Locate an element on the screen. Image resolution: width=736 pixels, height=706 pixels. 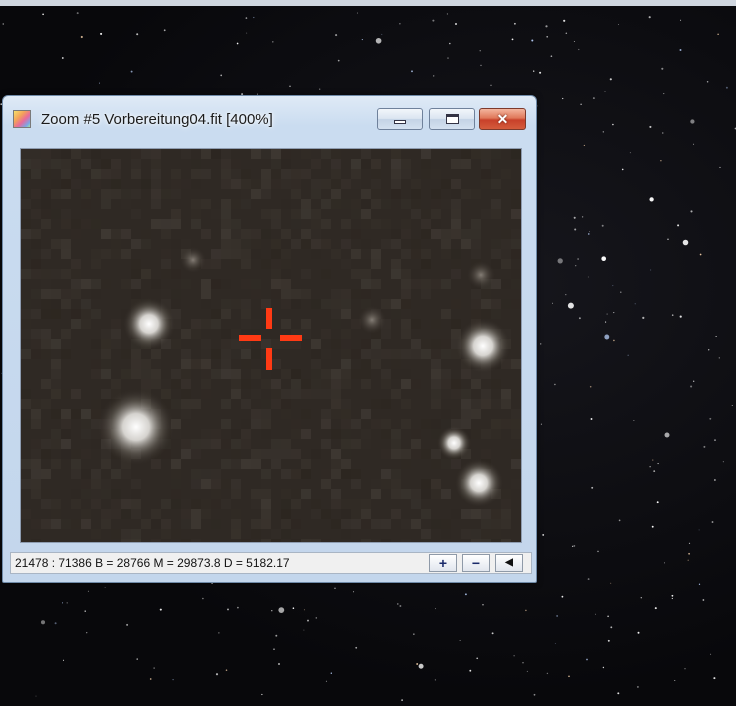
maximize-button is located at coordinates (452, 119).